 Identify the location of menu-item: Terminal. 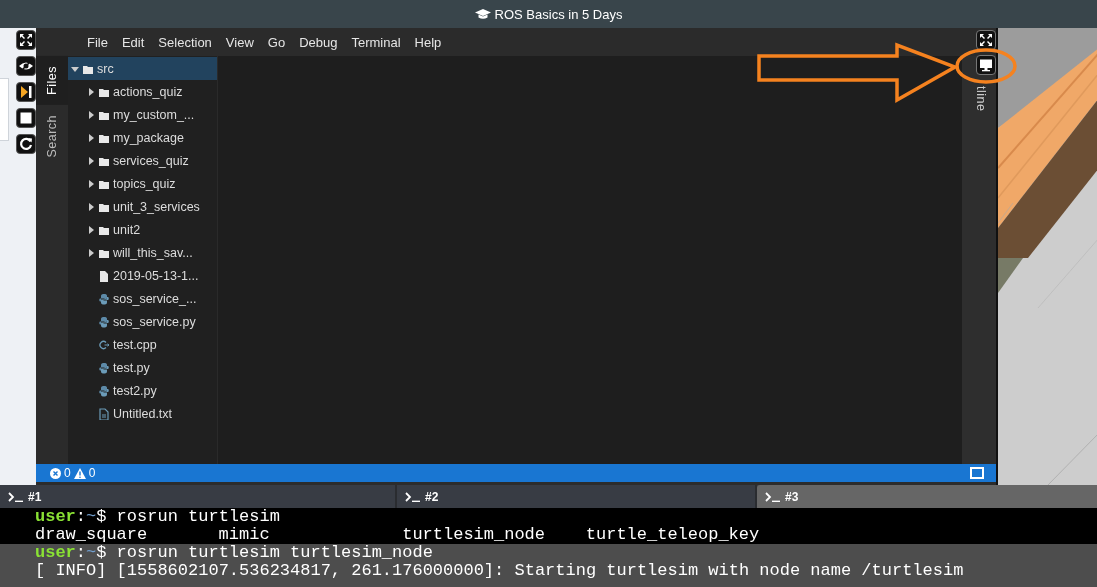
(376, 42).